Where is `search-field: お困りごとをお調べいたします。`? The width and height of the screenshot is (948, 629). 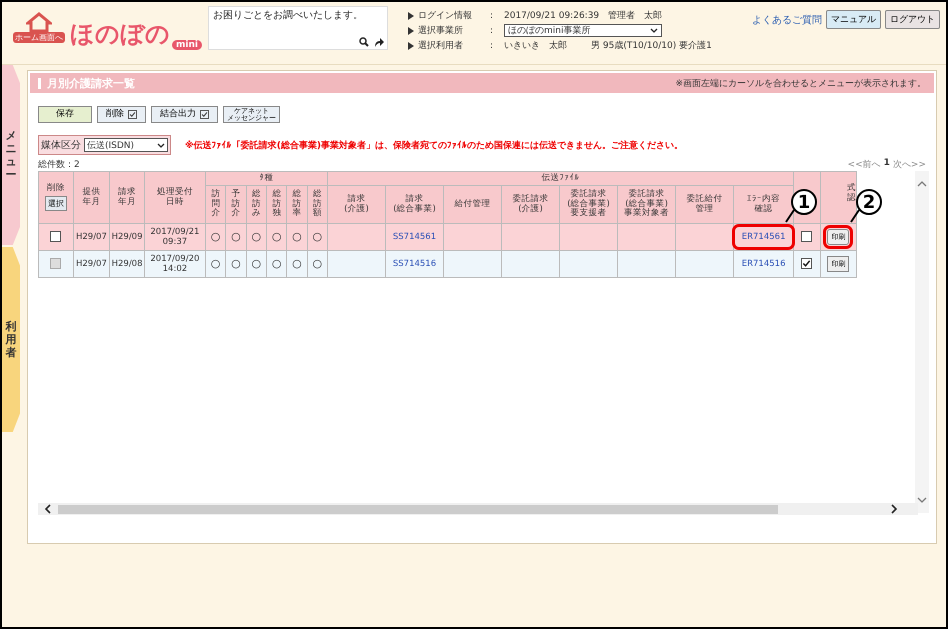 search-field: お困りごとをお調べいたします。 is located at coordinates (298, 28).